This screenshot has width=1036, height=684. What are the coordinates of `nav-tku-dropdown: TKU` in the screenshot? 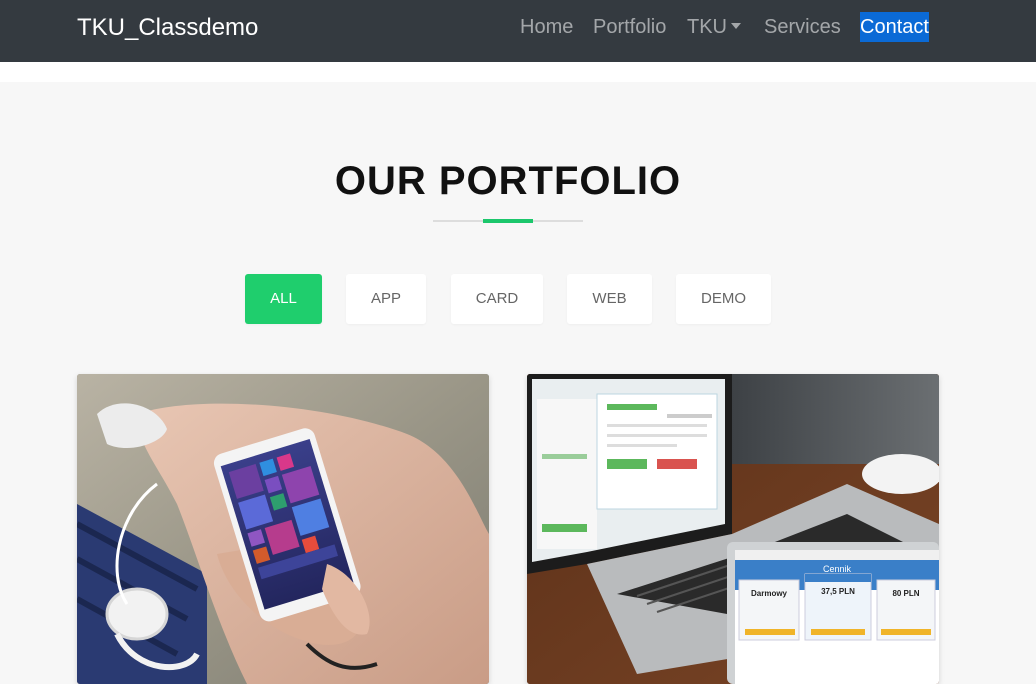 It's located at (714, 27).